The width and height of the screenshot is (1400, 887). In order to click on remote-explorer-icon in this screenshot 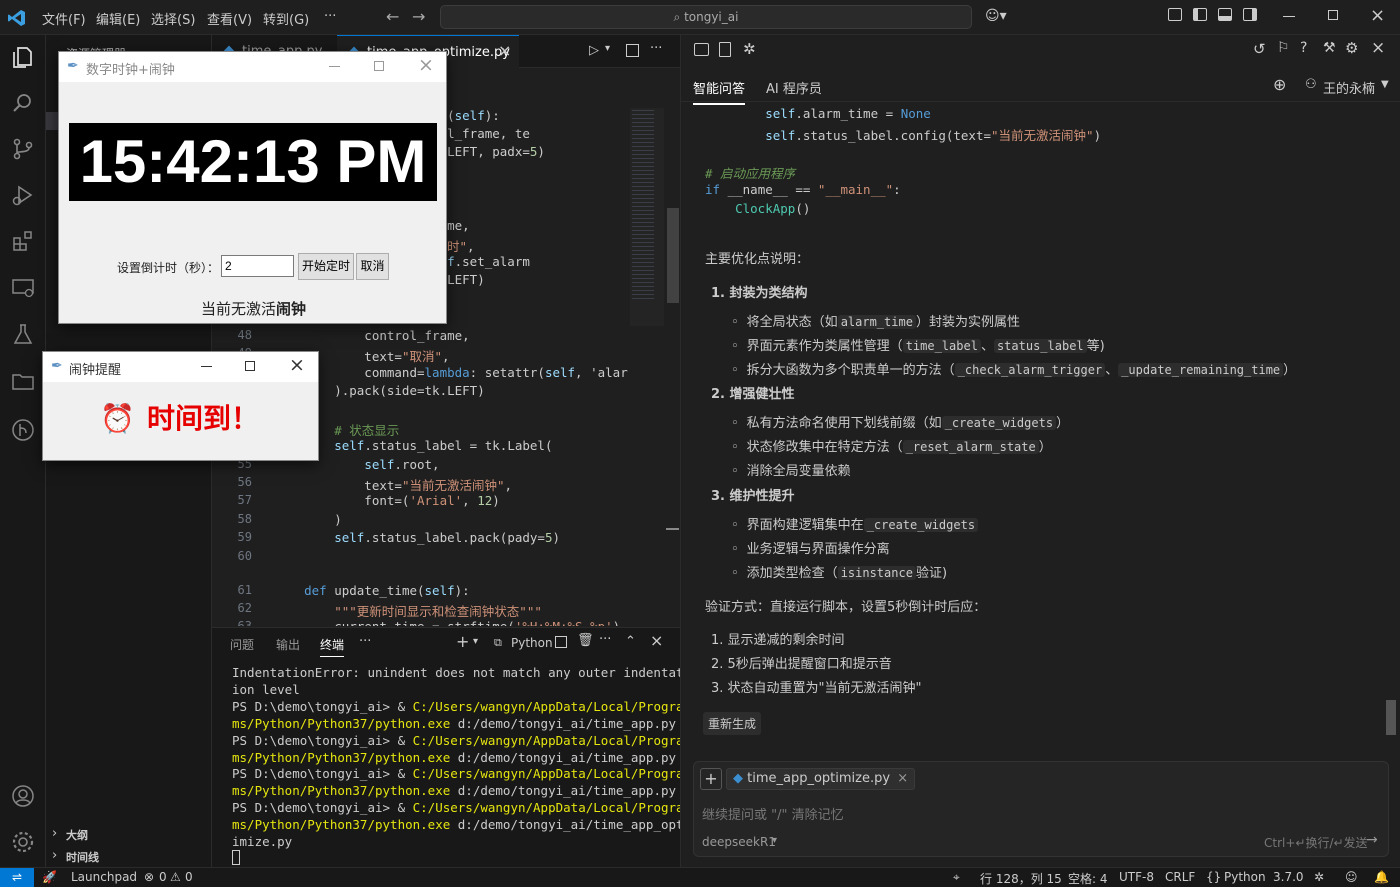, I will do `click(23, 288)`.